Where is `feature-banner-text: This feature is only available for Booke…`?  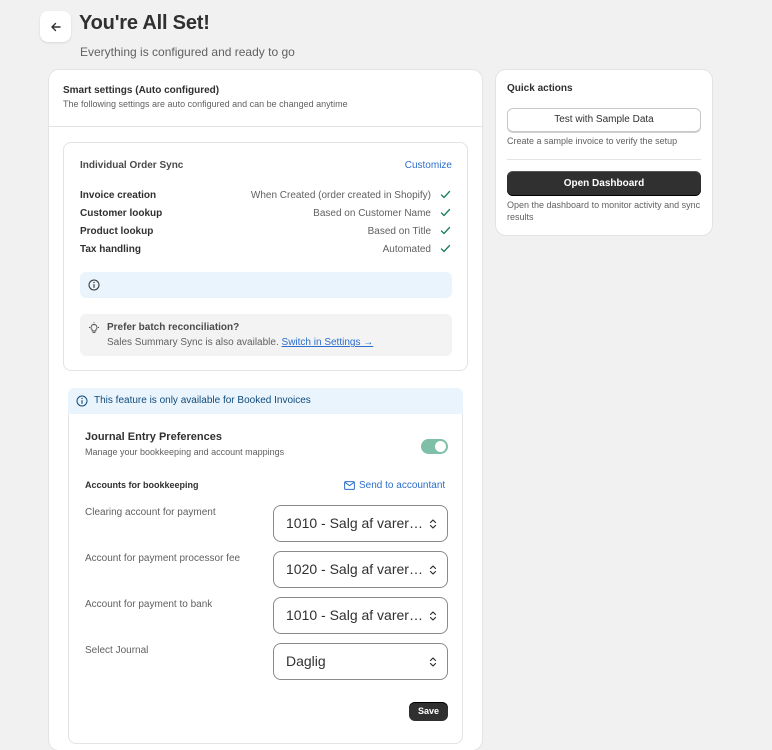
feature-banner-text: This feature is only available for Booke… is located at coordinates (202, 400).